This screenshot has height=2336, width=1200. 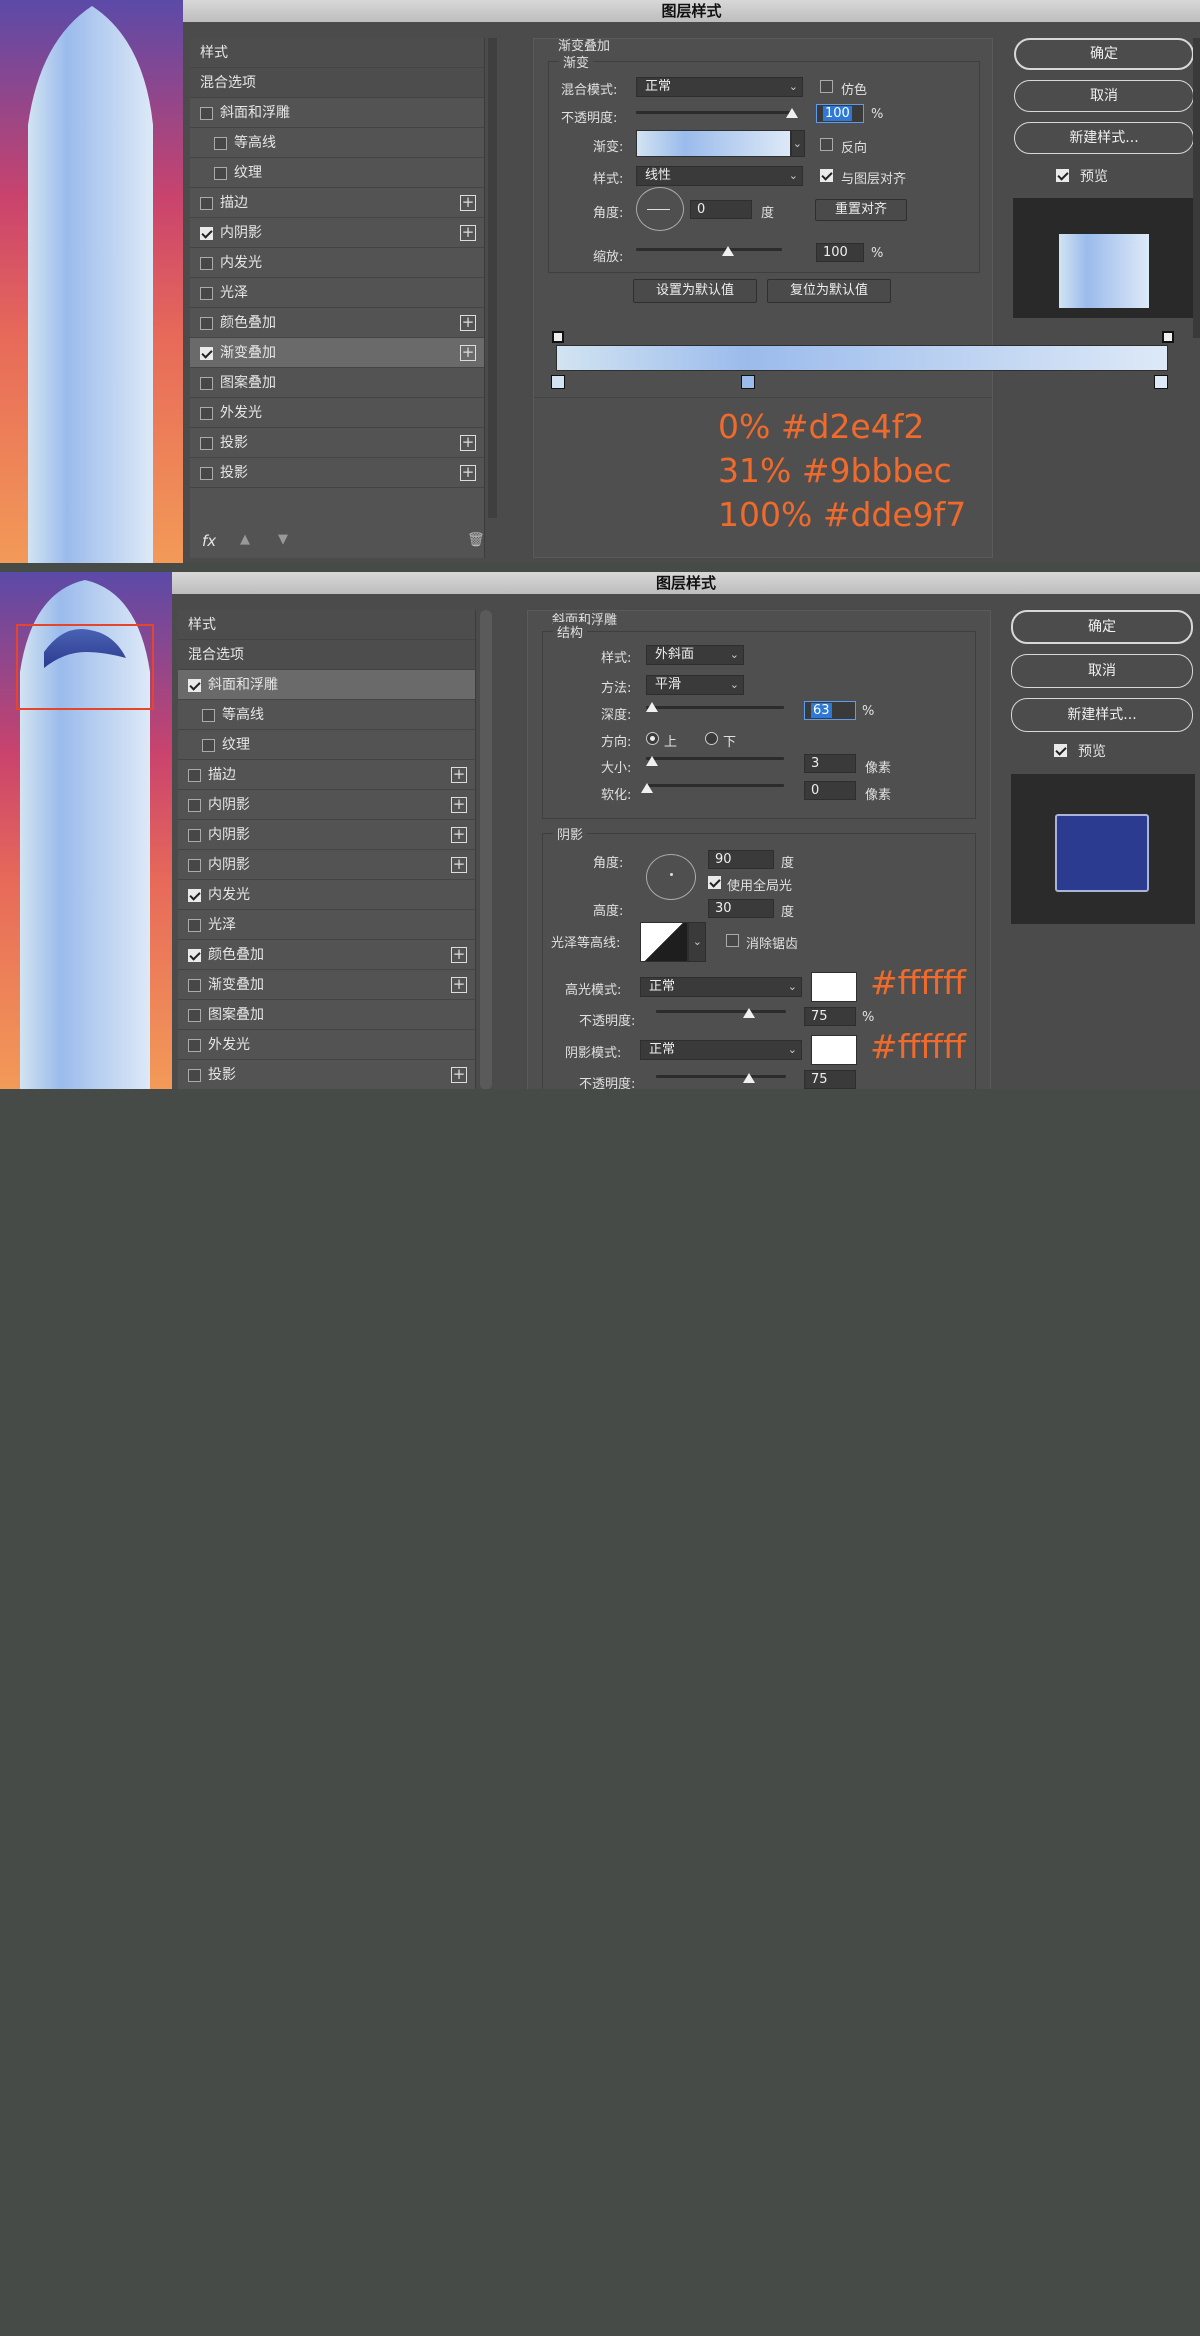 What do you see at coordinates (283, 539) in the screenshot?
I see `move-down-icon: ▼` at bounding box center [283, 539].